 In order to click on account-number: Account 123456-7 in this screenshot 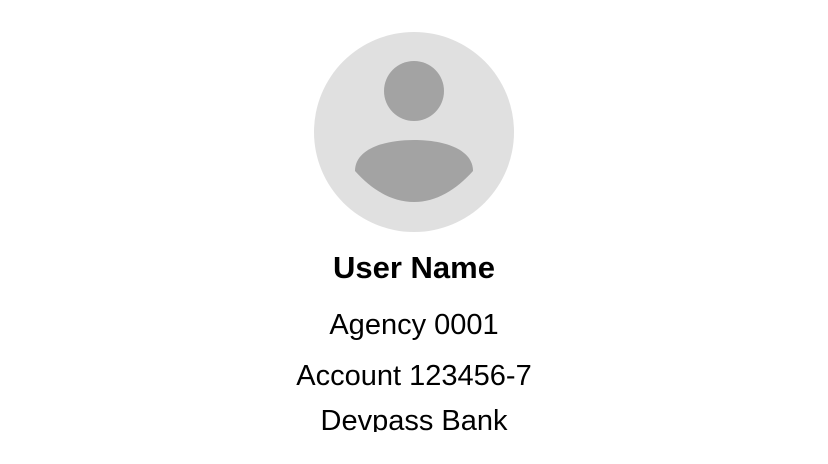, I will do `click(414, 376)`.